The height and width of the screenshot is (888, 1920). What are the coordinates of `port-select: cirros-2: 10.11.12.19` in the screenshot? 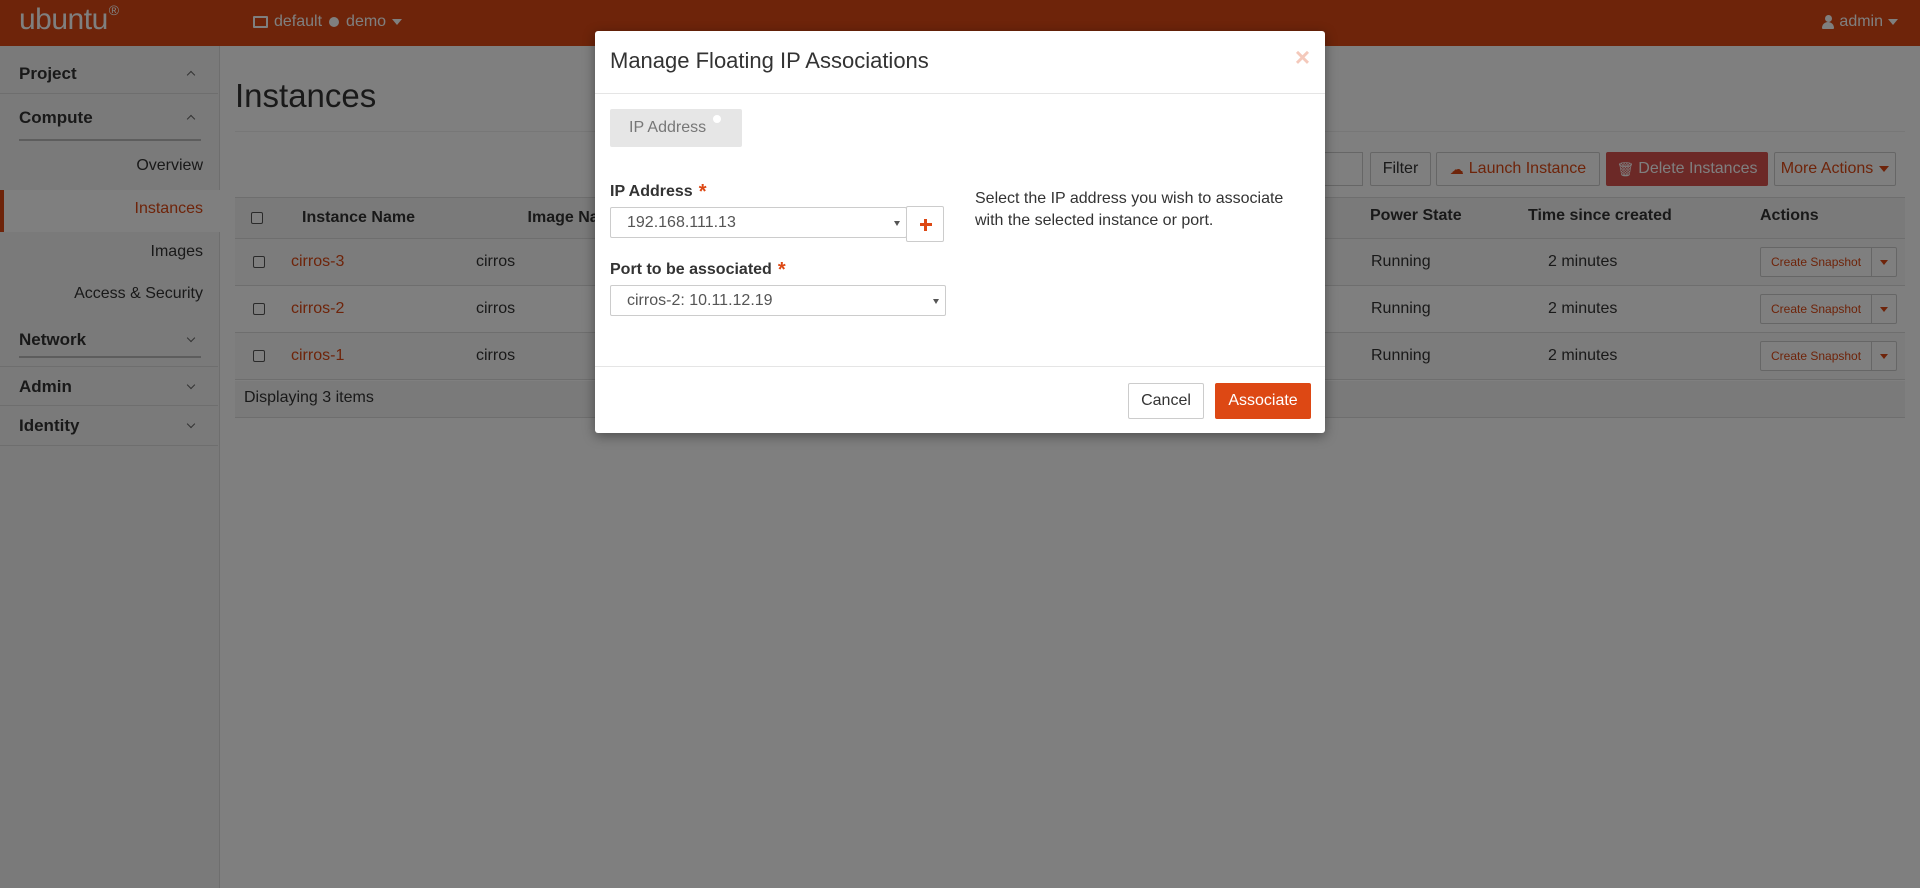 It's located at (778, 300).